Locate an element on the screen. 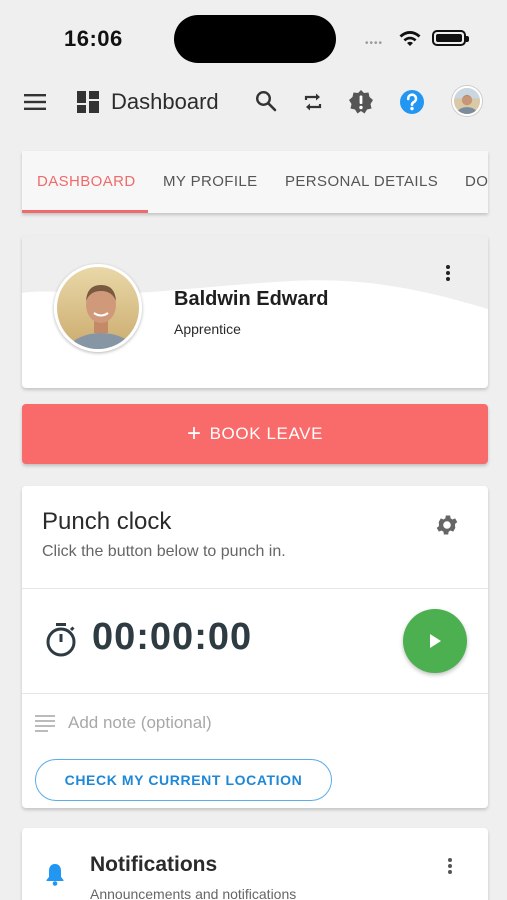 This screenshot has width=507, height=900. stopwatch-icon is located at coordinates (61, 640).